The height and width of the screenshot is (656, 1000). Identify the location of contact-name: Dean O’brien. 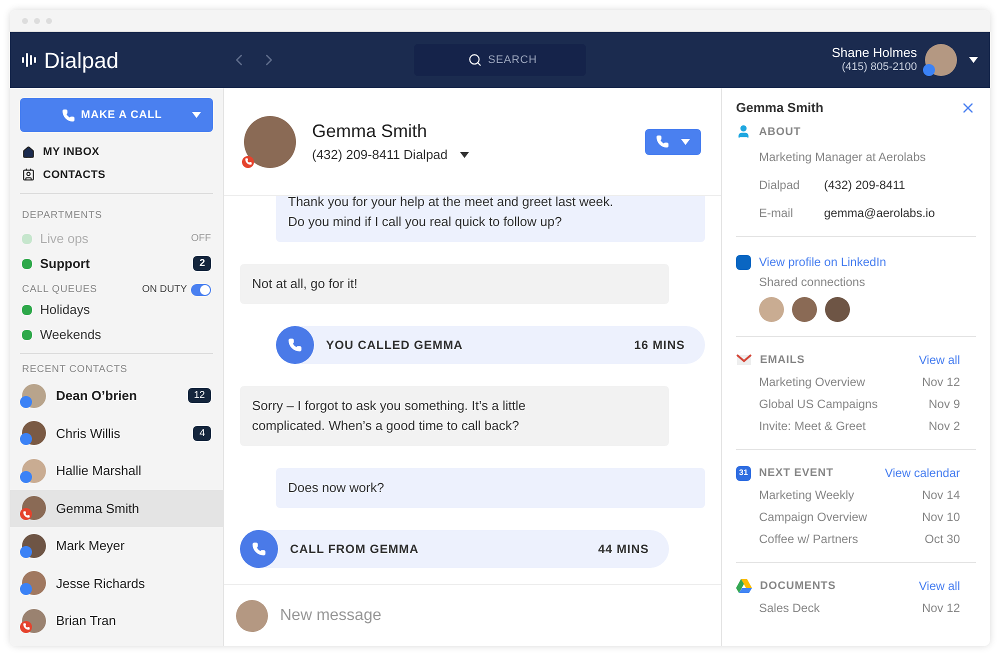
(97, 396).